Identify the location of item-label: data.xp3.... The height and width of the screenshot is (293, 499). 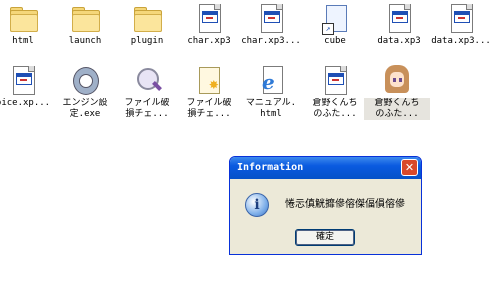
(461, 41).